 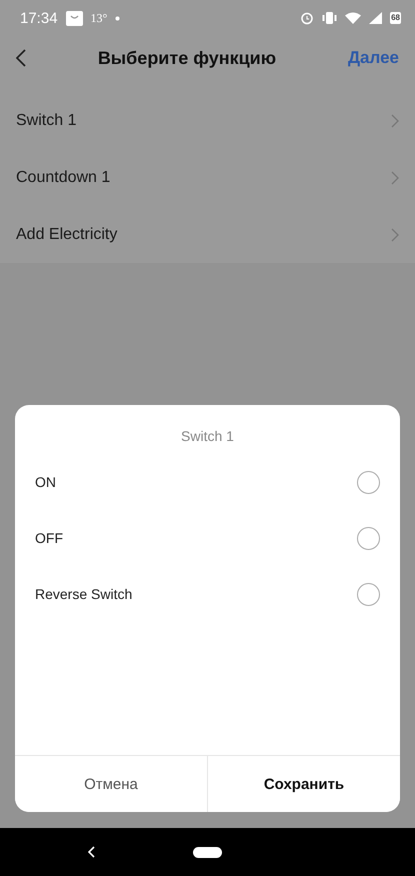 I want to click on status-temperature: 13°, so click(x=99, y=18).